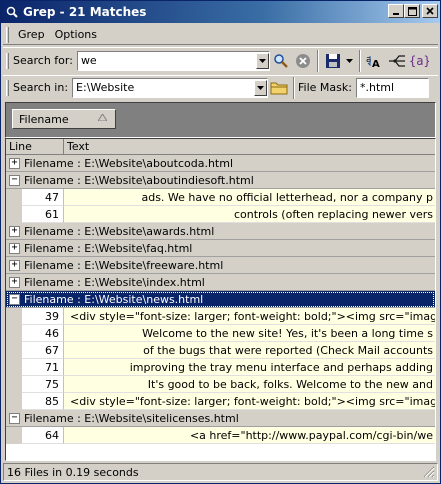 The width and height of the screenshot is (441, 484). Describe the element at coordinates (43, 401) in the screenshot. I see `line-number-cell: 85` at that location.